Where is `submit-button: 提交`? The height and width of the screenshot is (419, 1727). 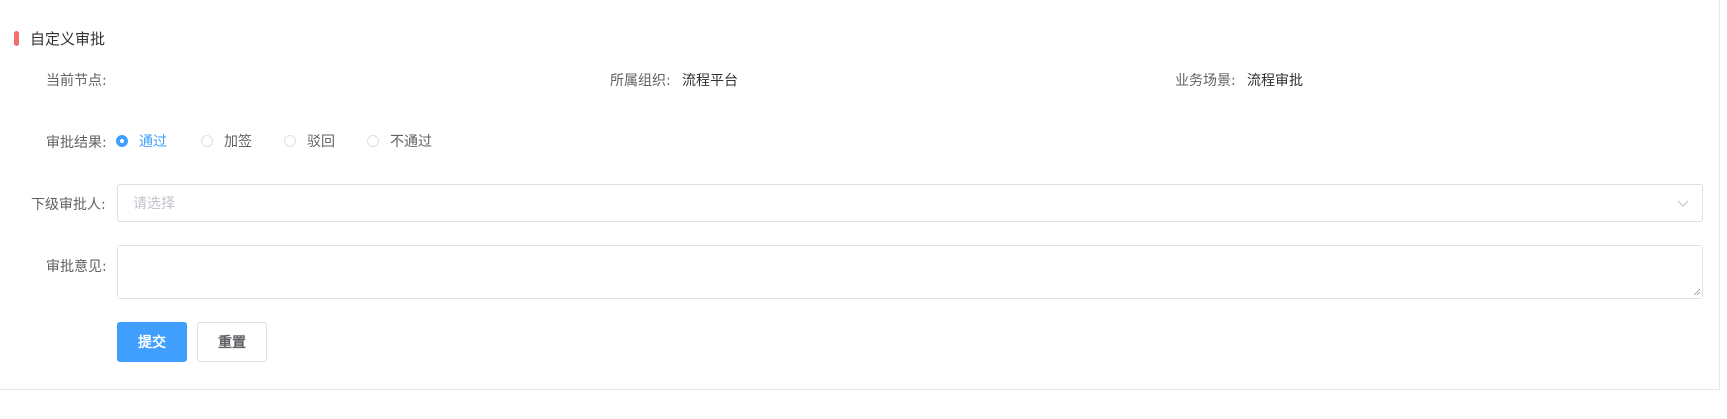
submit-button: 提交 is located at coordinates (152, 342).